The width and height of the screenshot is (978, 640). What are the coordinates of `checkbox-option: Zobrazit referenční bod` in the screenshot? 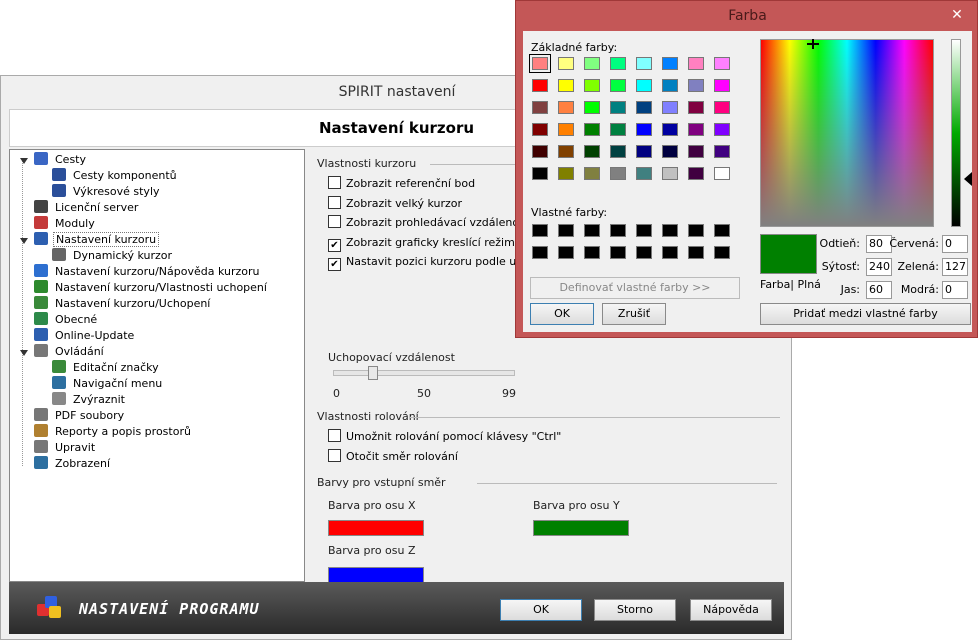 It's located at (401, 184).